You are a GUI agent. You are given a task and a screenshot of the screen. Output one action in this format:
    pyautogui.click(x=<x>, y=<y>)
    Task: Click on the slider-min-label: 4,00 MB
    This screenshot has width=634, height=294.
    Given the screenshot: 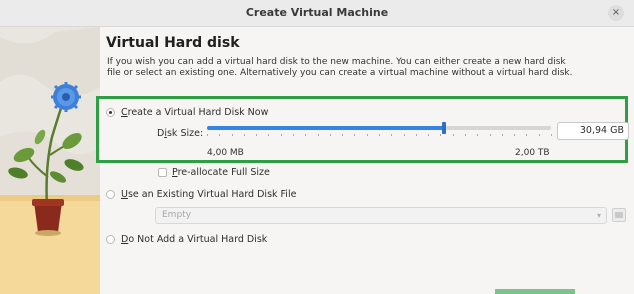 What is the action you would take?
    pyautogui.click(x=225, y=153)
    